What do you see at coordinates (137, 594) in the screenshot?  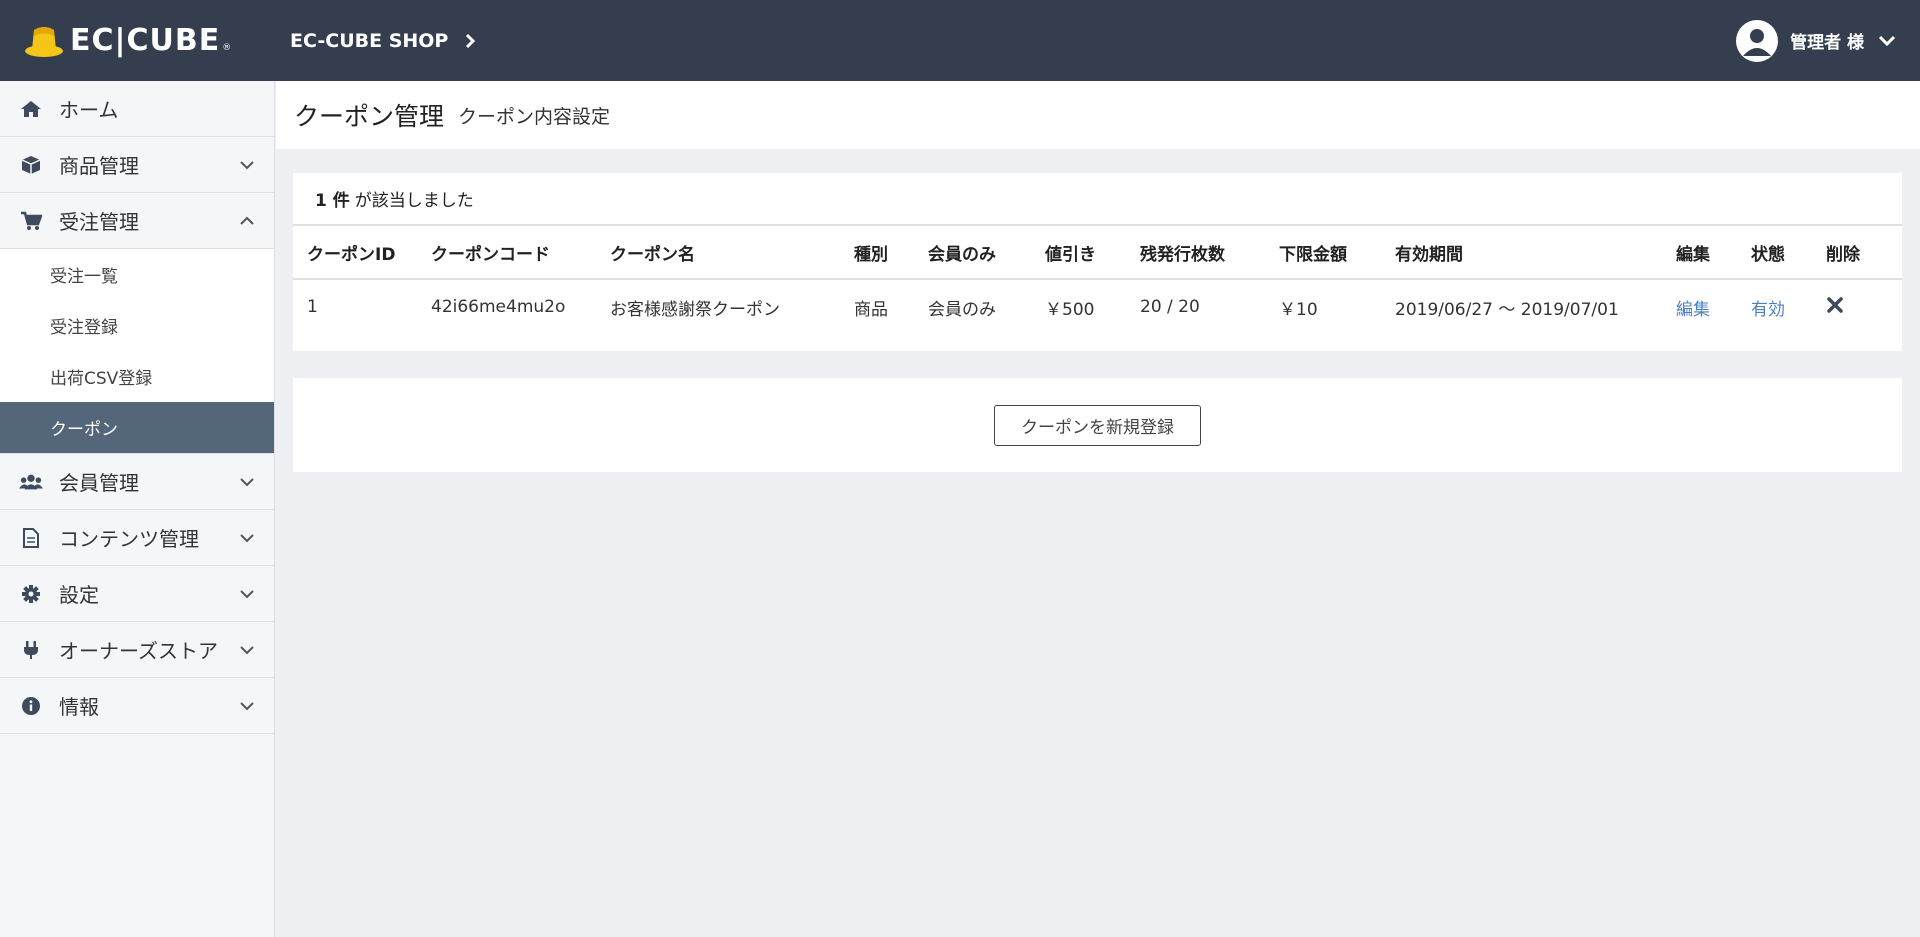 I see `sidebar-item-settings: 設定` at bounding box center [137, 594].